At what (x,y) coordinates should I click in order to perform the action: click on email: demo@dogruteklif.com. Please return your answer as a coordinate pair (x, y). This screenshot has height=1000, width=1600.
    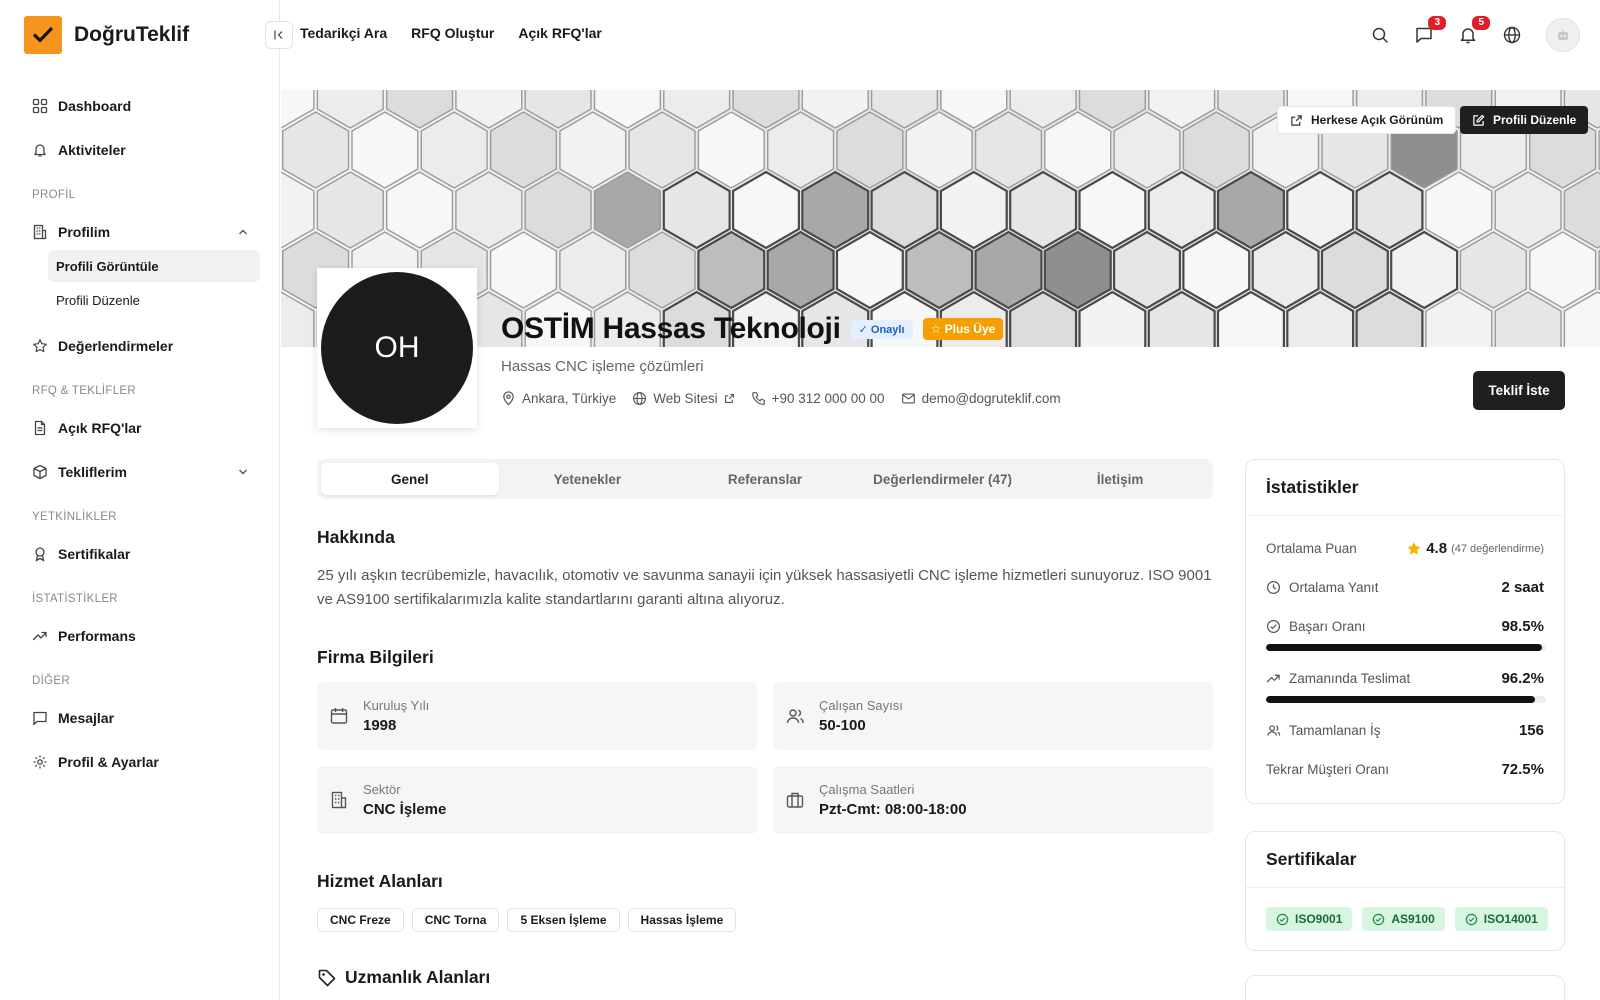
    Looking at the image, I should click on (981, 398).